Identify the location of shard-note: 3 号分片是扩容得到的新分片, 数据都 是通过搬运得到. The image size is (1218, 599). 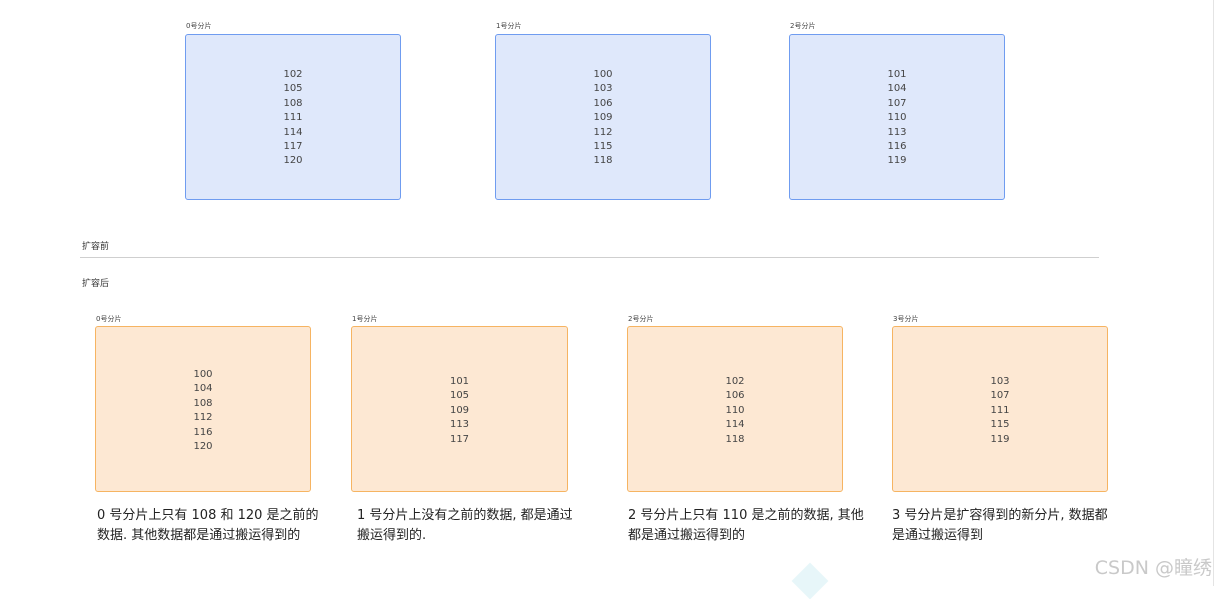
(1007, 526).